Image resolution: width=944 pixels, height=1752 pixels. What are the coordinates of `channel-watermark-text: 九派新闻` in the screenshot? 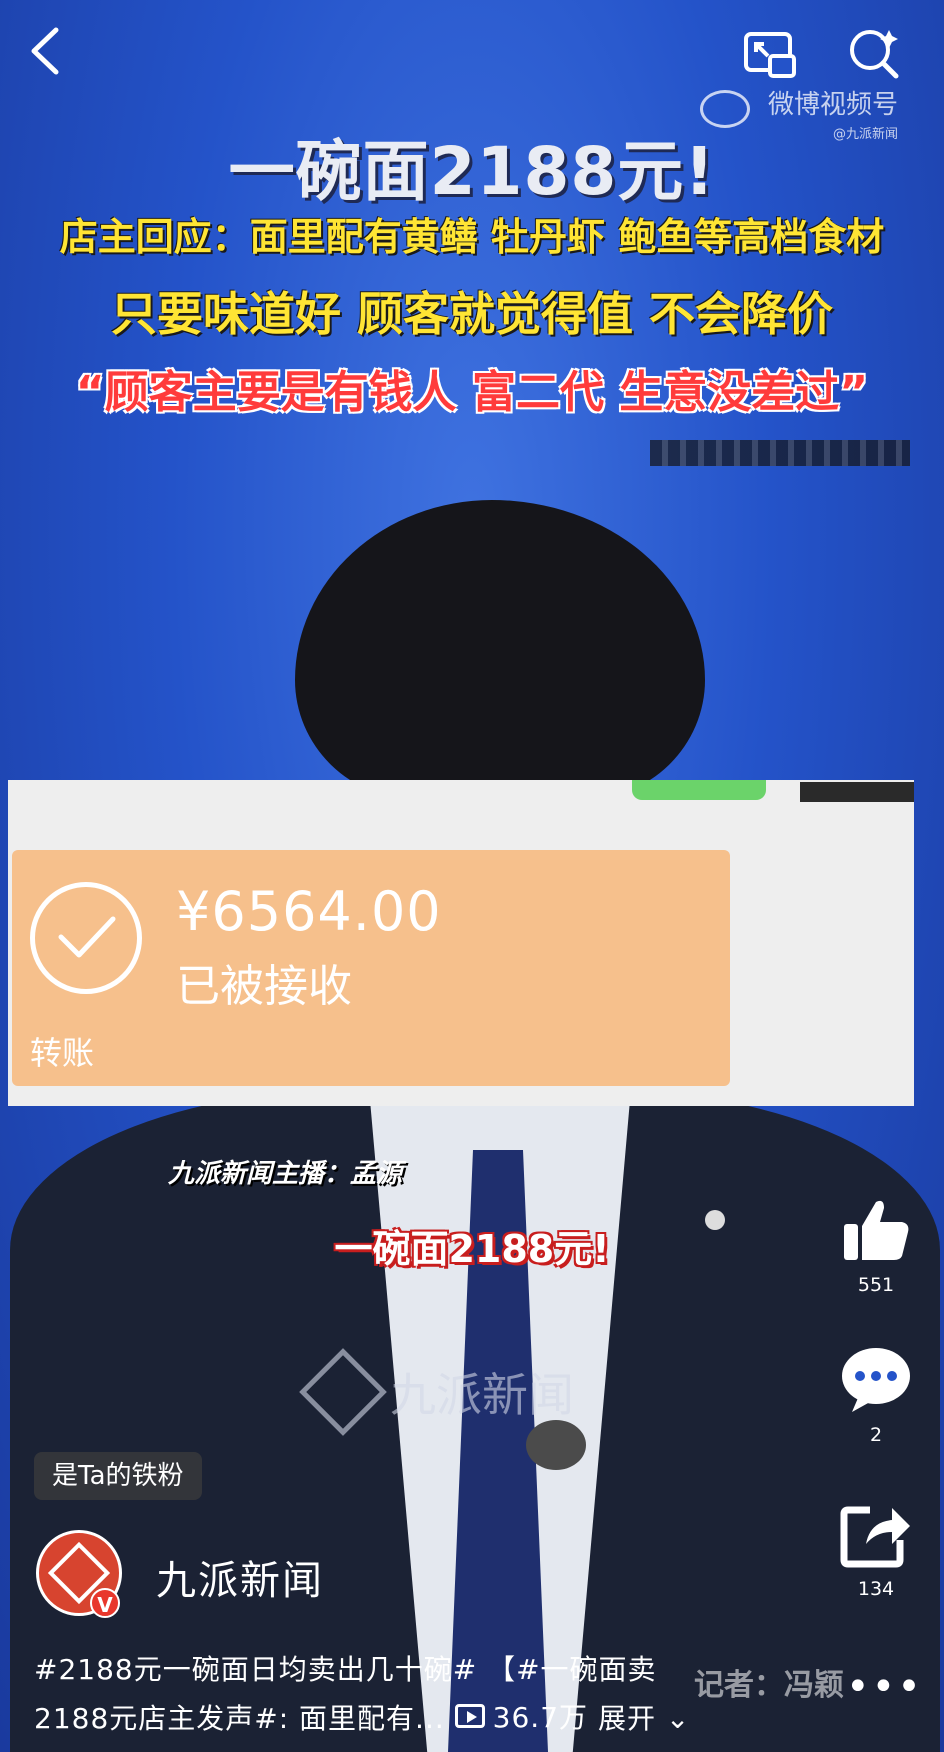 It's located at (482, 1395).